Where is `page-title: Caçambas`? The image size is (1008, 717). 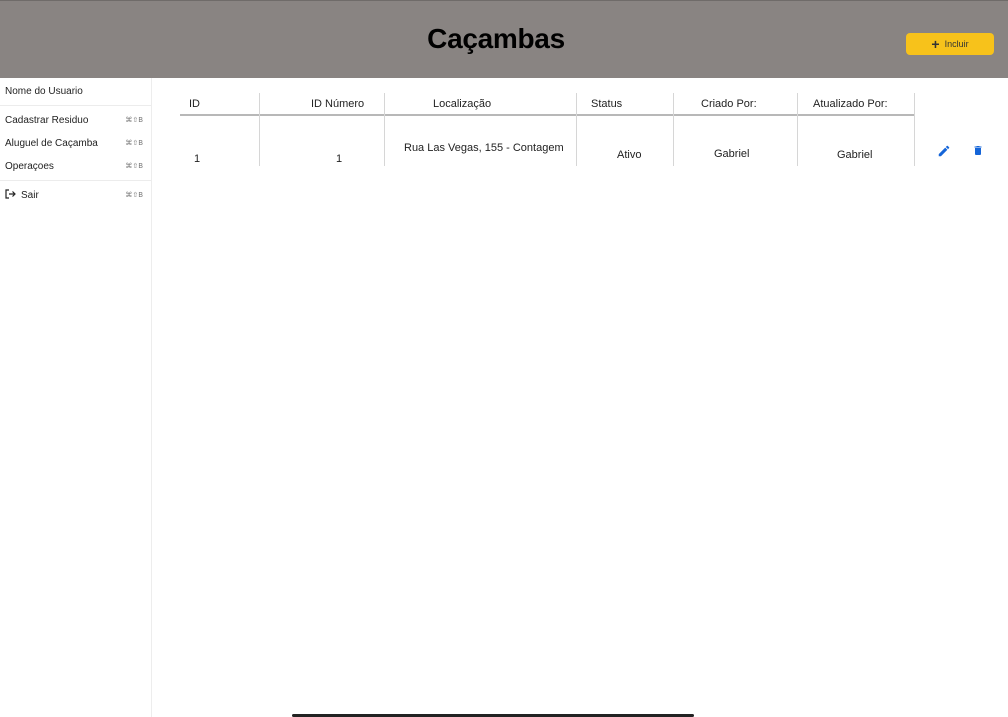
page-title: Caçambas is located at coordinates (496, 38).